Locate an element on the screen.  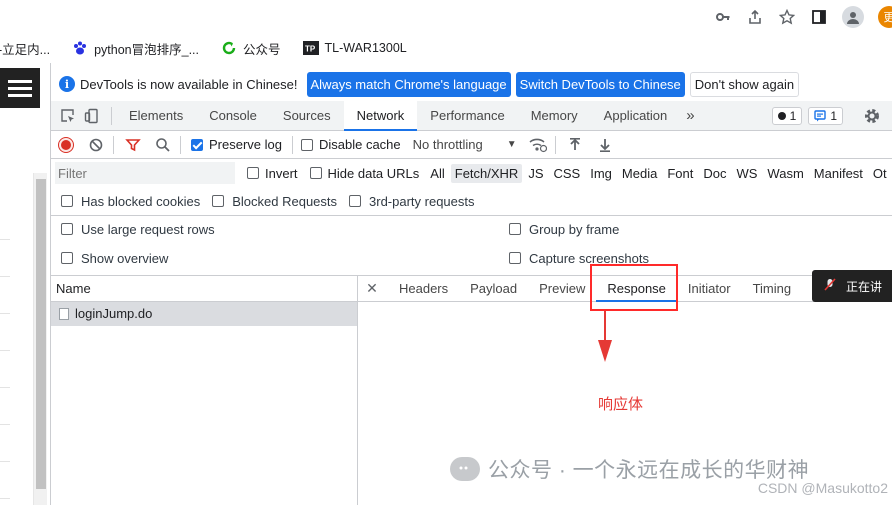
switch-chinese-button: Switch DevTools to Chinese is located at coordinates (600, 84).